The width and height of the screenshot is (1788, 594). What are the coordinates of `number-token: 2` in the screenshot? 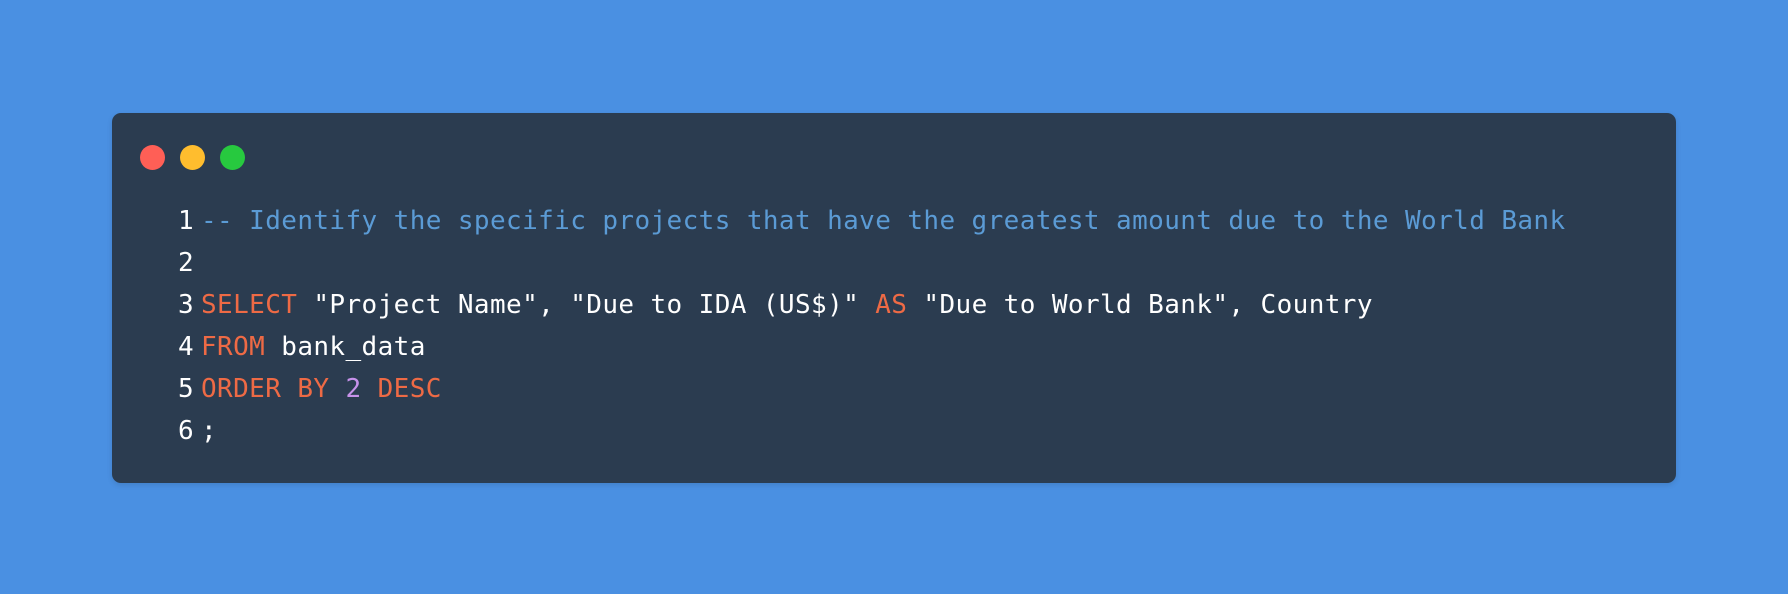 It's located at (353, 389).